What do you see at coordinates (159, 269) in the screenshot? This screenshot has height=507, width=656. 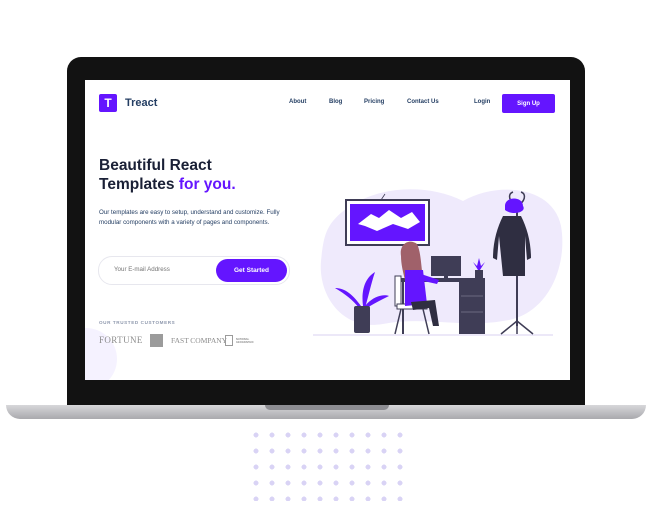 I see `email-input` at bounding box center [159, 269].